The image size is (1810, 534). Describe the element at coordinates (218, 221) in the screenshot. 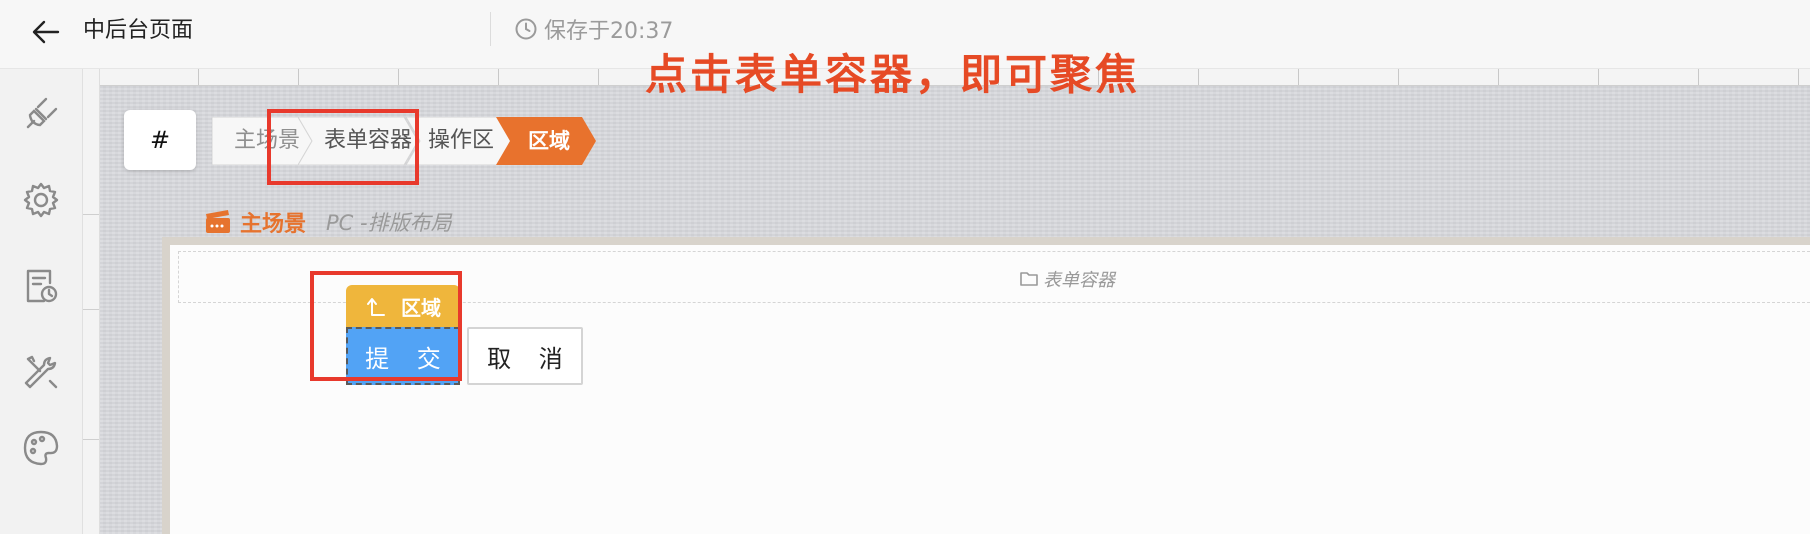

I see `clapper-icon` at that location.